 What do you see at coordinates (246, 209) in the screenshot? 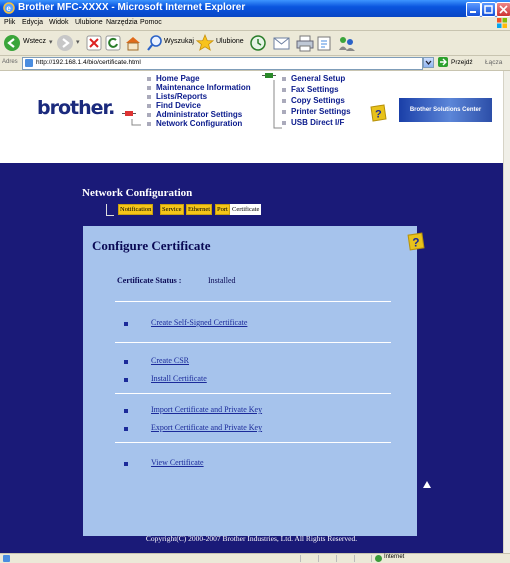
I see `tab-certificate: Certificate` at bounding box center [246, 209].